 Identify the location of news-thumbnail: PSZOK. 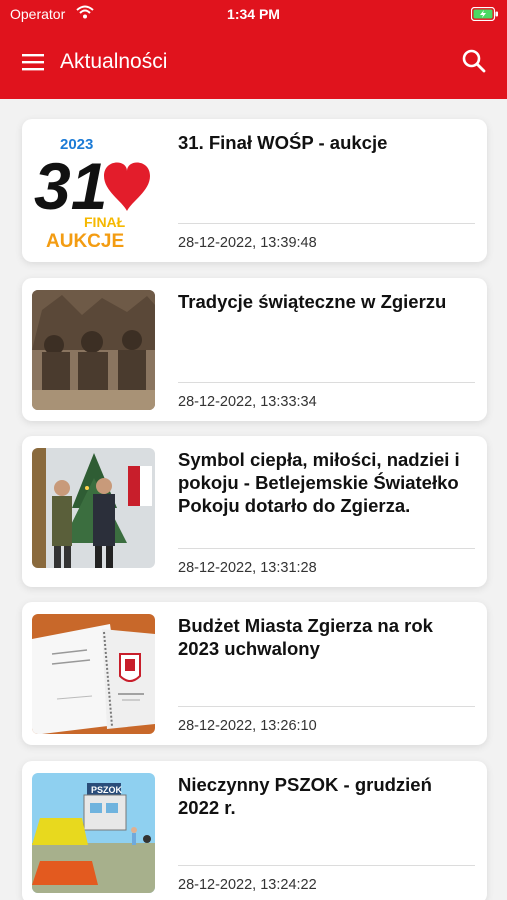
(93, 833).